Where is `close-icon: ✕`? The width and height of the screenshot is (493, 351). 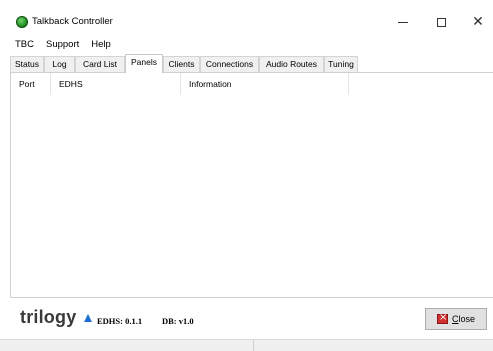 close-icon: ✕ is located at coordinates (478, 22).